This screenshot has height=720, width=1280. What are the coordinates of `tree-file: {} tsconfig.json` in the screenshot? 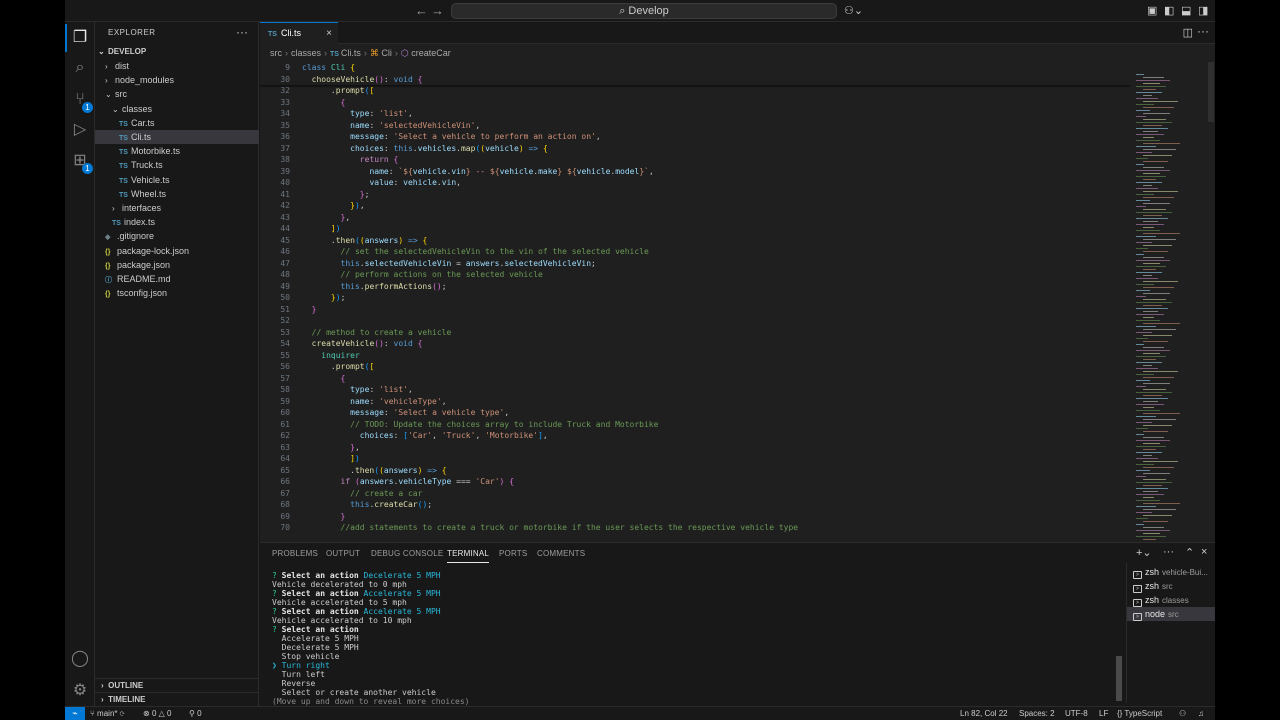 It's located at (177, 293).